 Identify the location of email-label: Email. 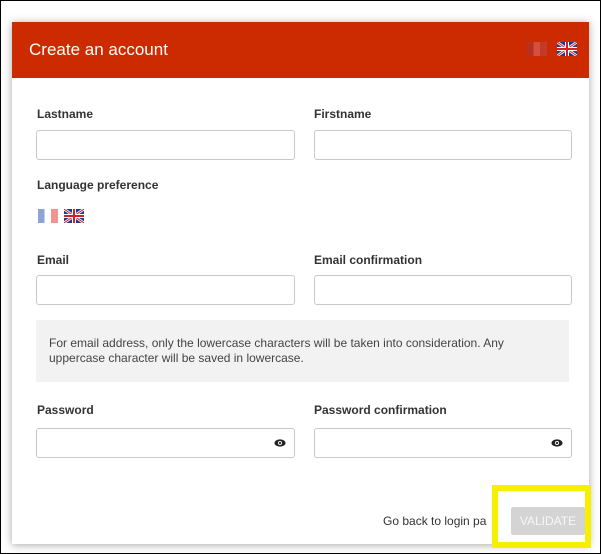
(53, 260).